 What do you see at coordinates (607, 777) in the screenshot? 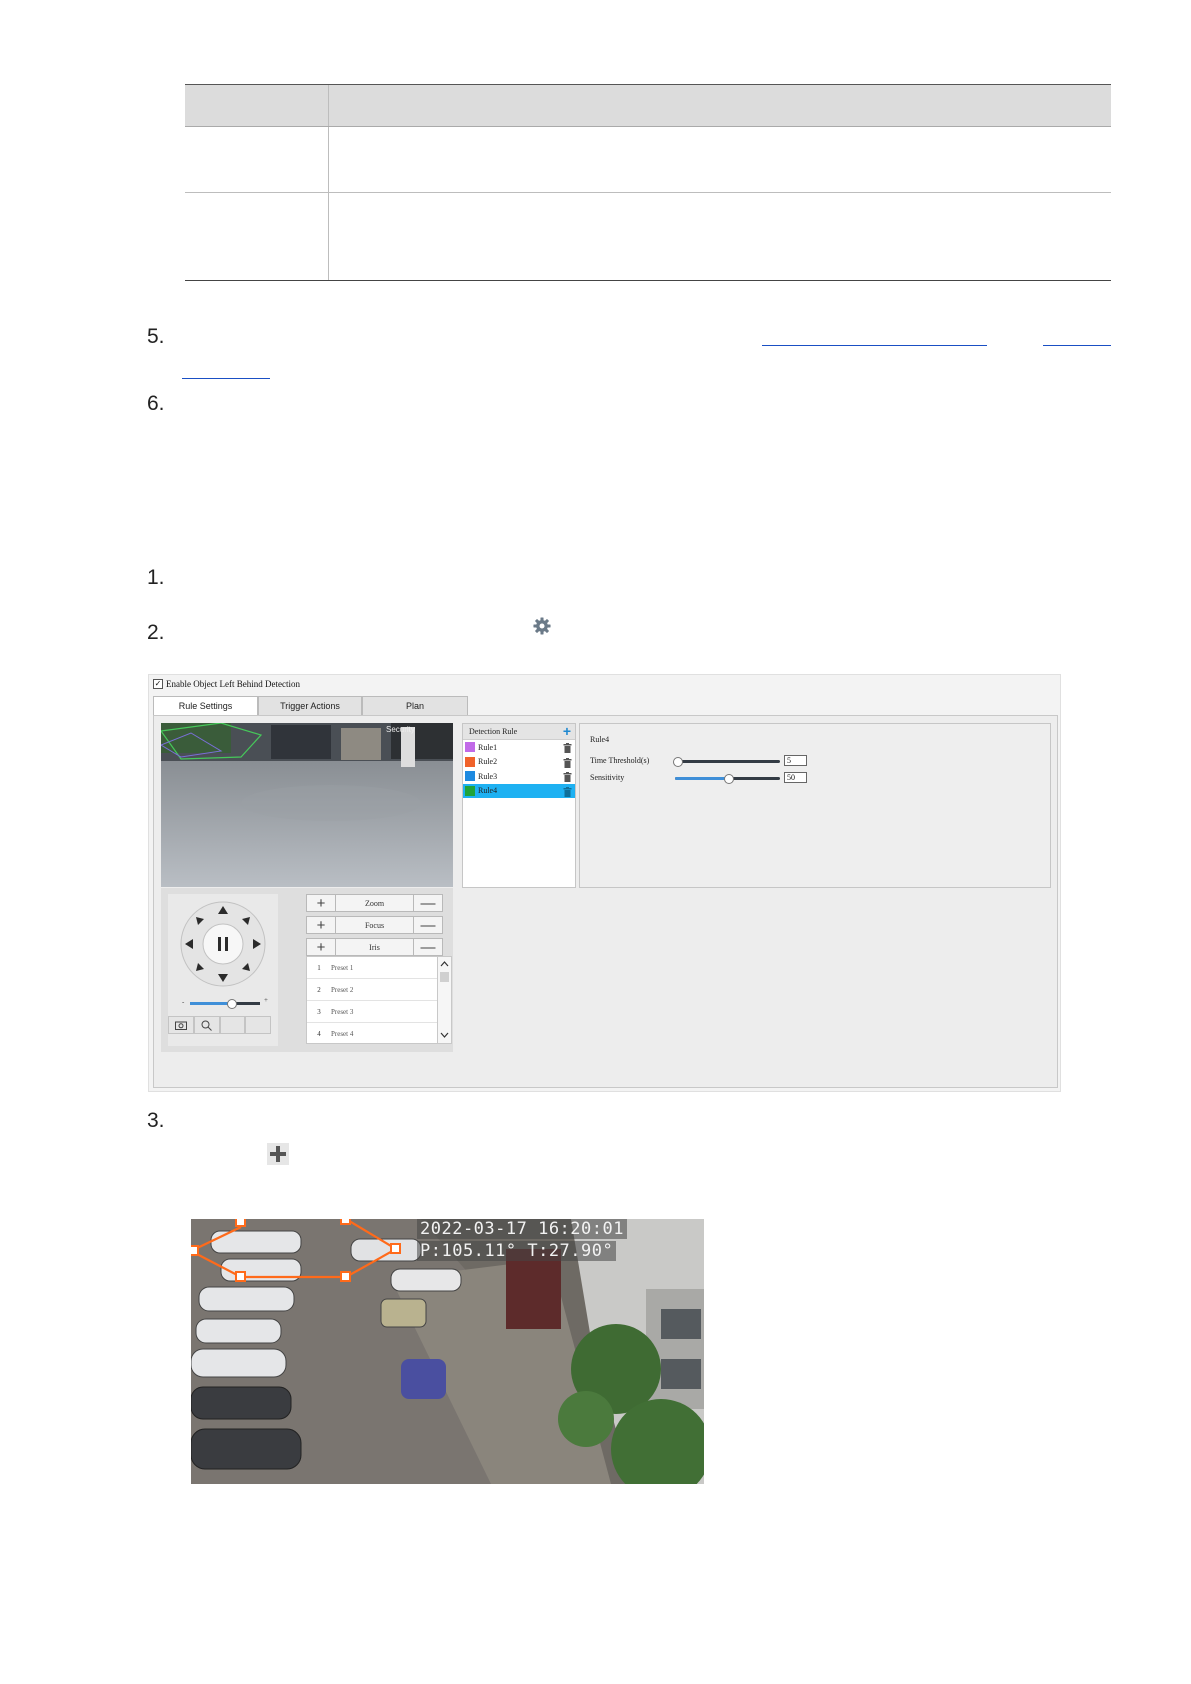
I see `sensitivity-label: Sensitivity` at bounding box center [607, 777].